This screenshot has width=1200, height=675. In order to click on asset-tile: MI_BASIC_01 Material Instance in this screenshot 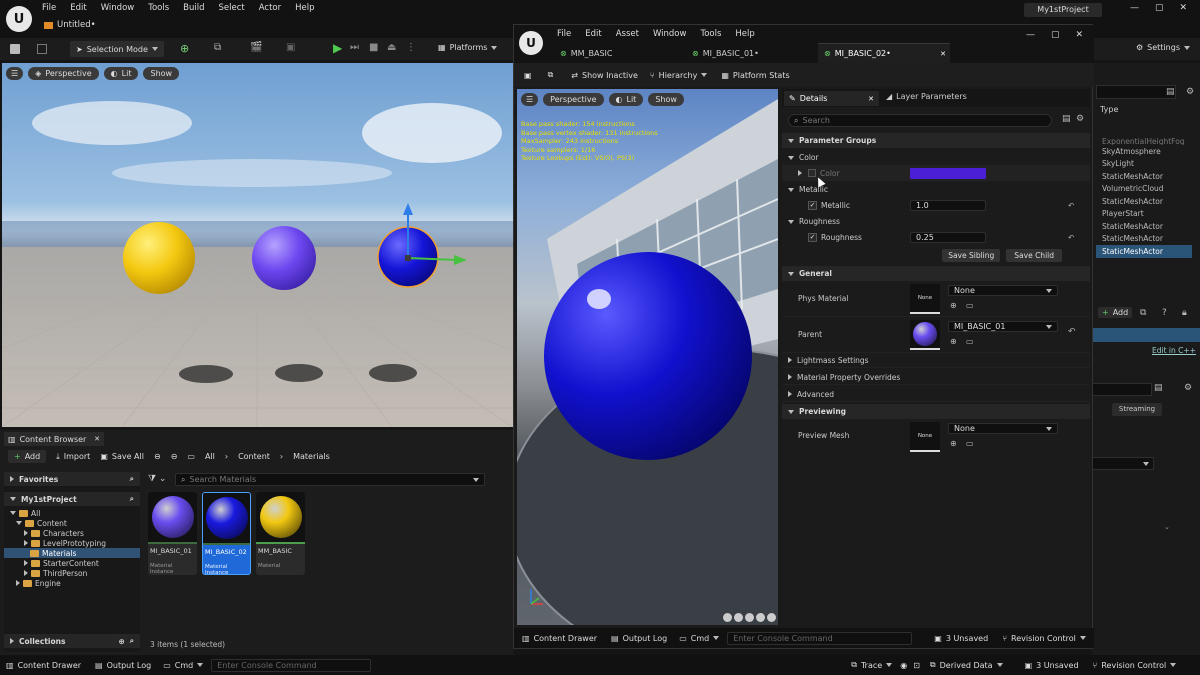, I will do `click(172, 533)`.